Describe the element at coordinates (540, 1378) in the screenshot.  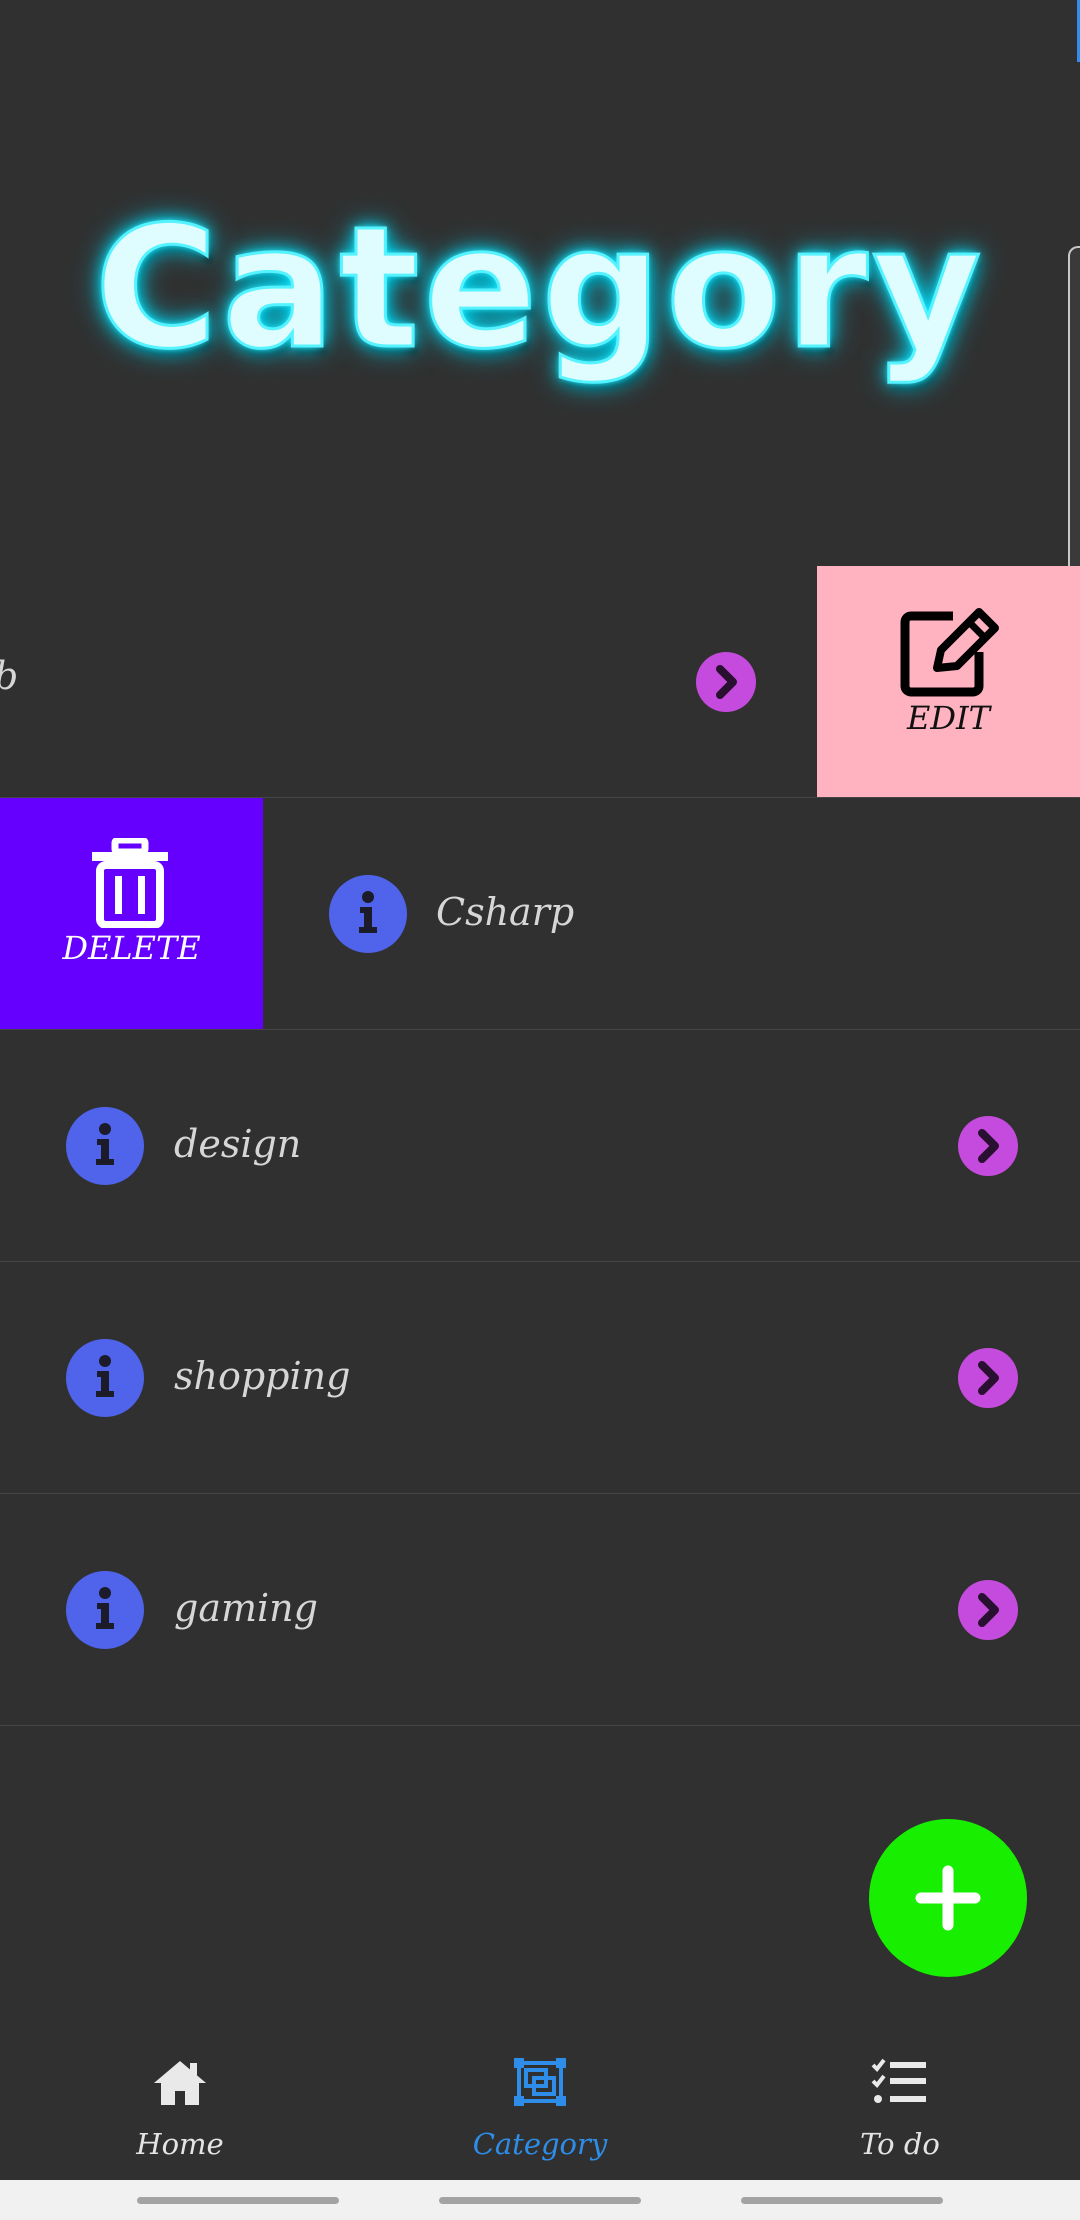
I see `category-row: shopping` at that location.